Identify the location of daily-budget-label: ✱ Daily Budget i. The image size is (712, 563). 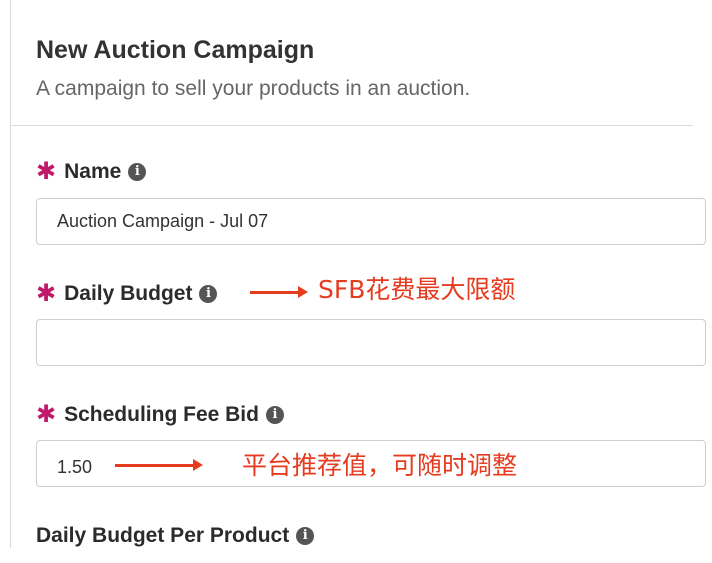
(127, 293).